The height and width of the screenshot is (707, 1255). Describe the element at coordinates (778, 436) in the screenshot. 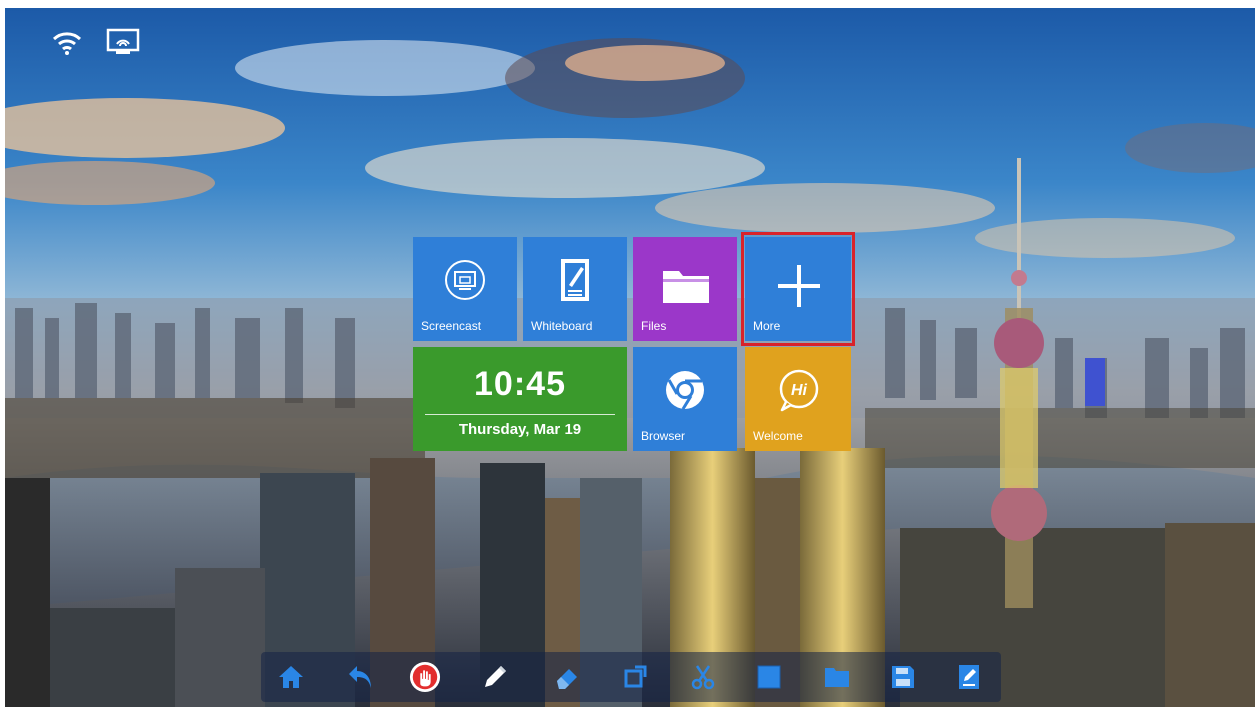

I see `welcome-label: Welcome` at that location.